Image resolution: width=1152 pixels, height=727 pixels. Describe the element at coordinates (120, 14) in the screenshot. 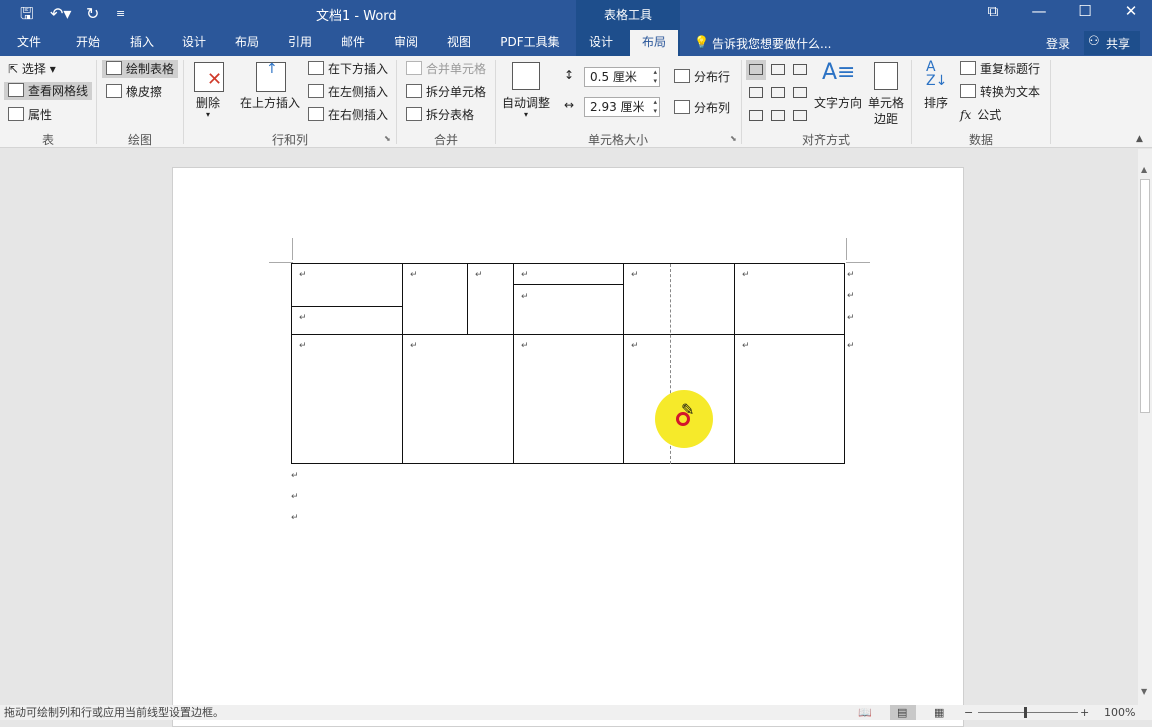

I see `customize-icon: ≡` at that location.